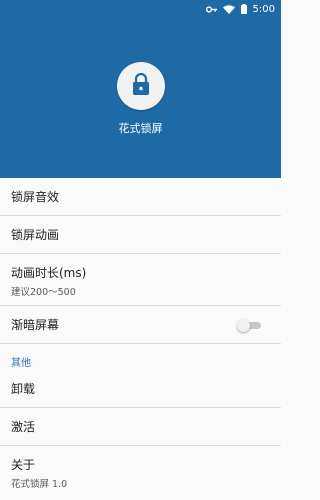  What do you see at coordinates (23, 427) in the screenshot?
I see `setting-title: 激活` at bounding box center [23, 427].